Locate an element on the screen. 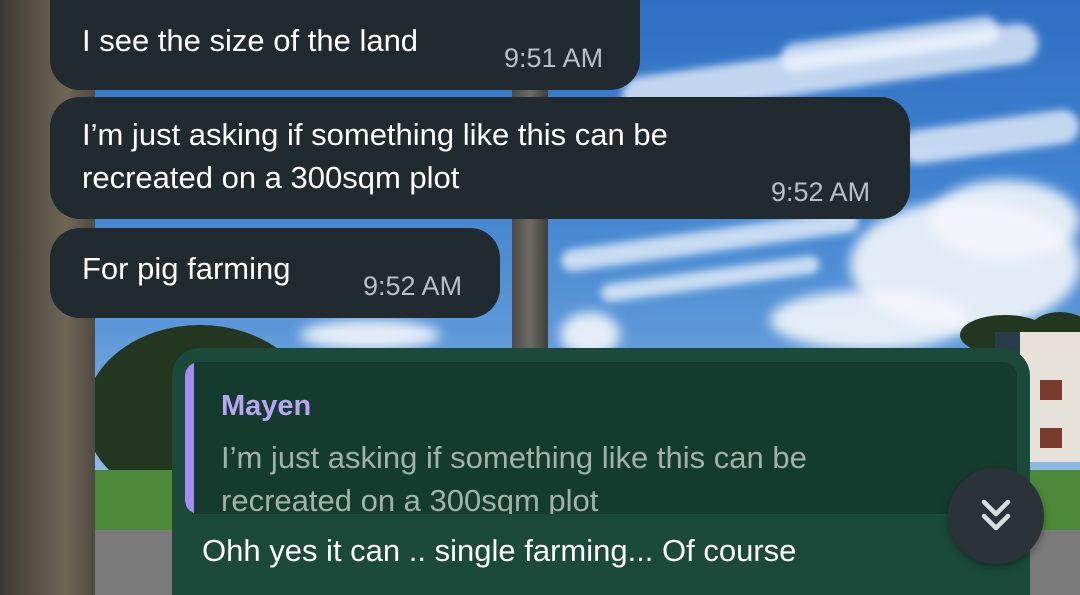  message-text: I see the size of the land is located at coordinates (250, 40).